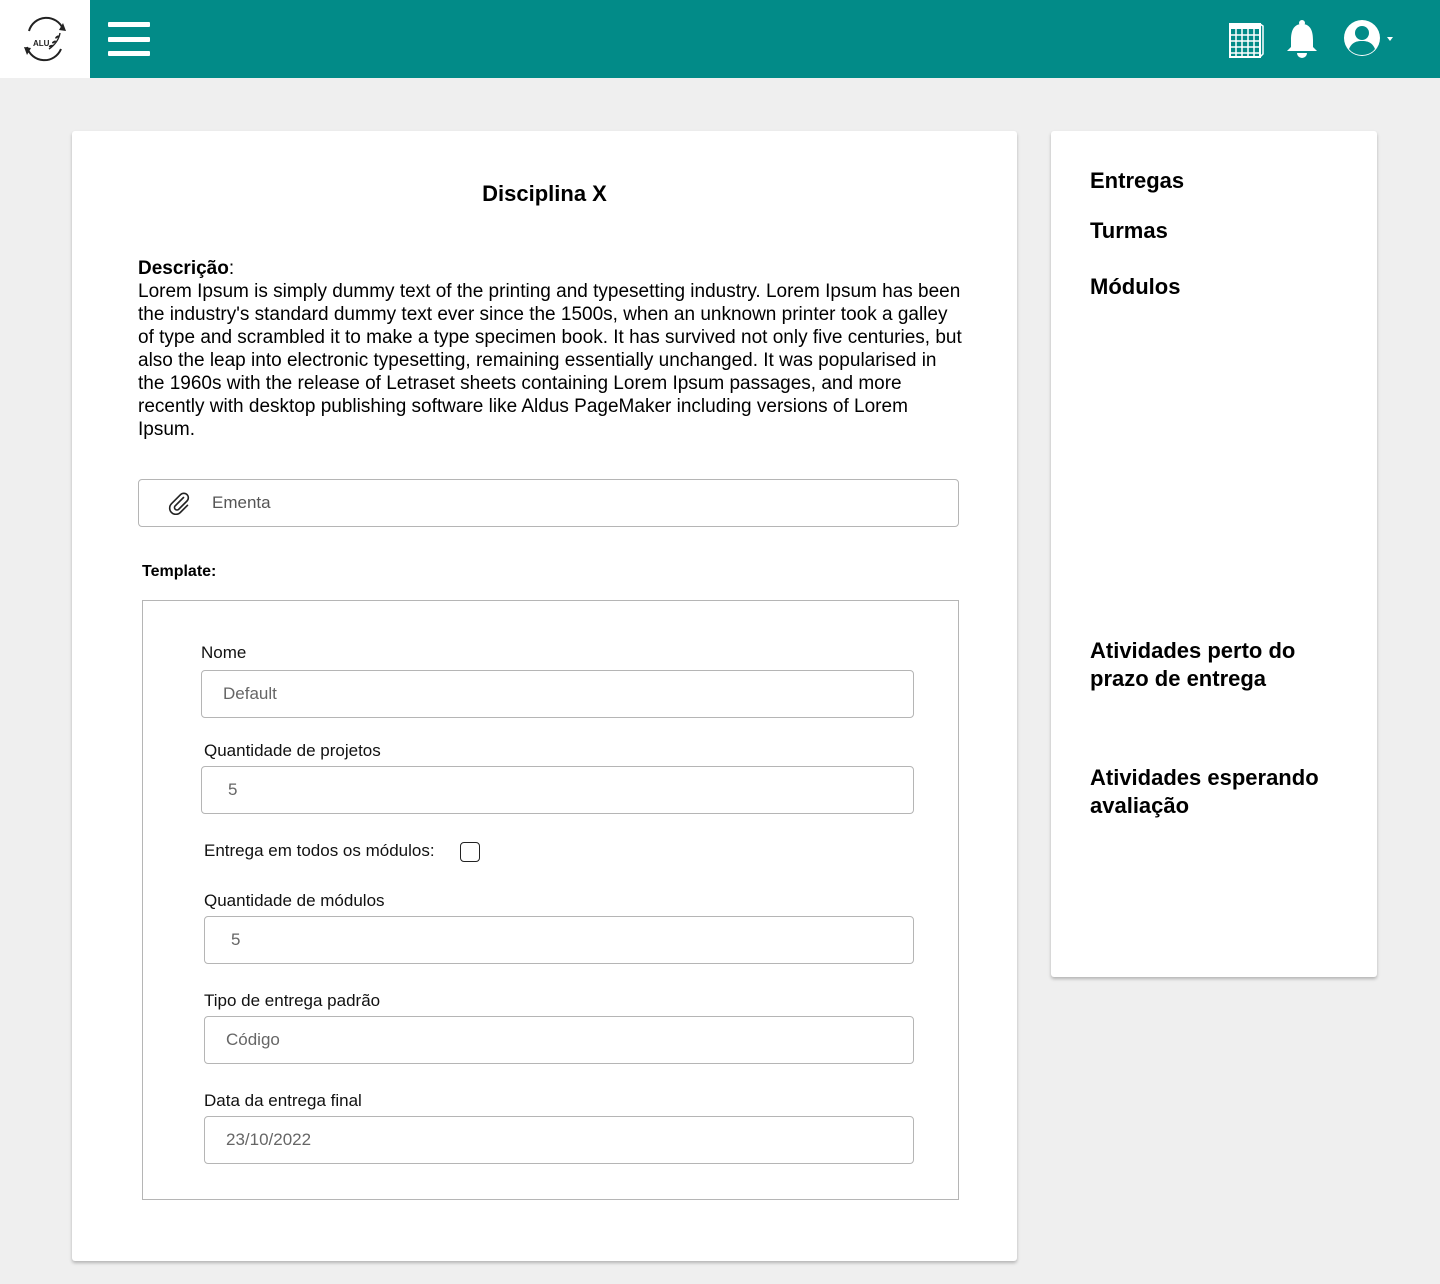 Image resolution: width=1440 pixels, height=1284 pixels. What do you see at coordinates (1135, 287) in the screenshot?
I see `modulos-link: Módulos` at bounding box center [1135, 287].